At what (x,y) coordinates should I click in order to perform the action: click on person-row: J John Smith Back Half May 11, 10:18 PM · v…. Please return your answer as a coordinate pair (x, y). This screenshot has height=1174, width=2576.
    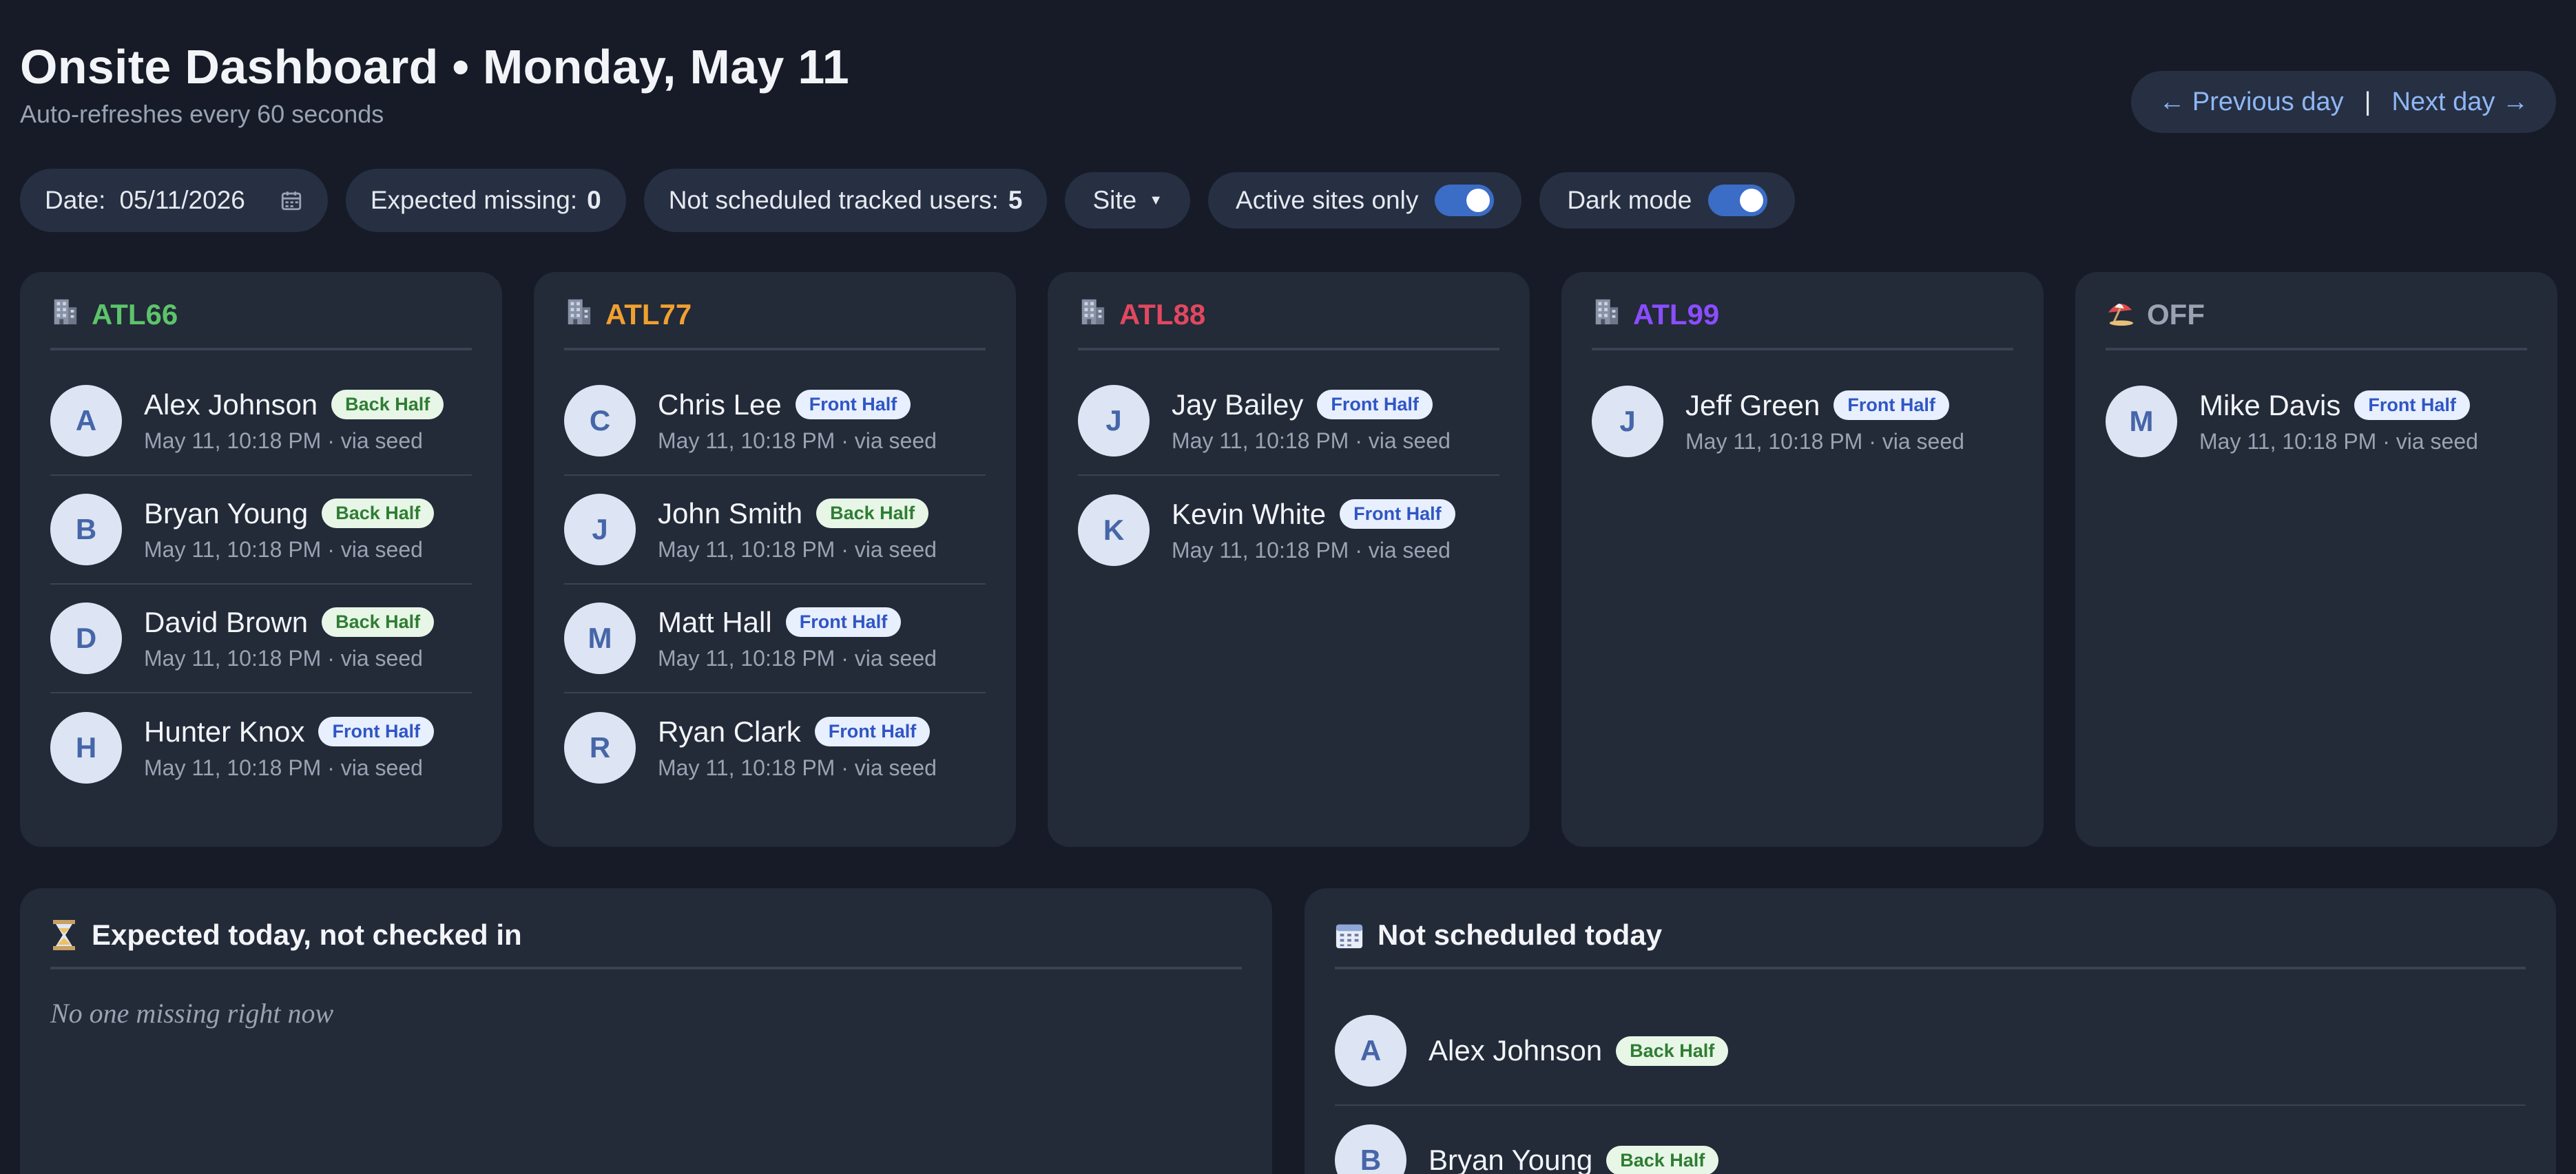
    Looking at the image, I should click on (775, 530).